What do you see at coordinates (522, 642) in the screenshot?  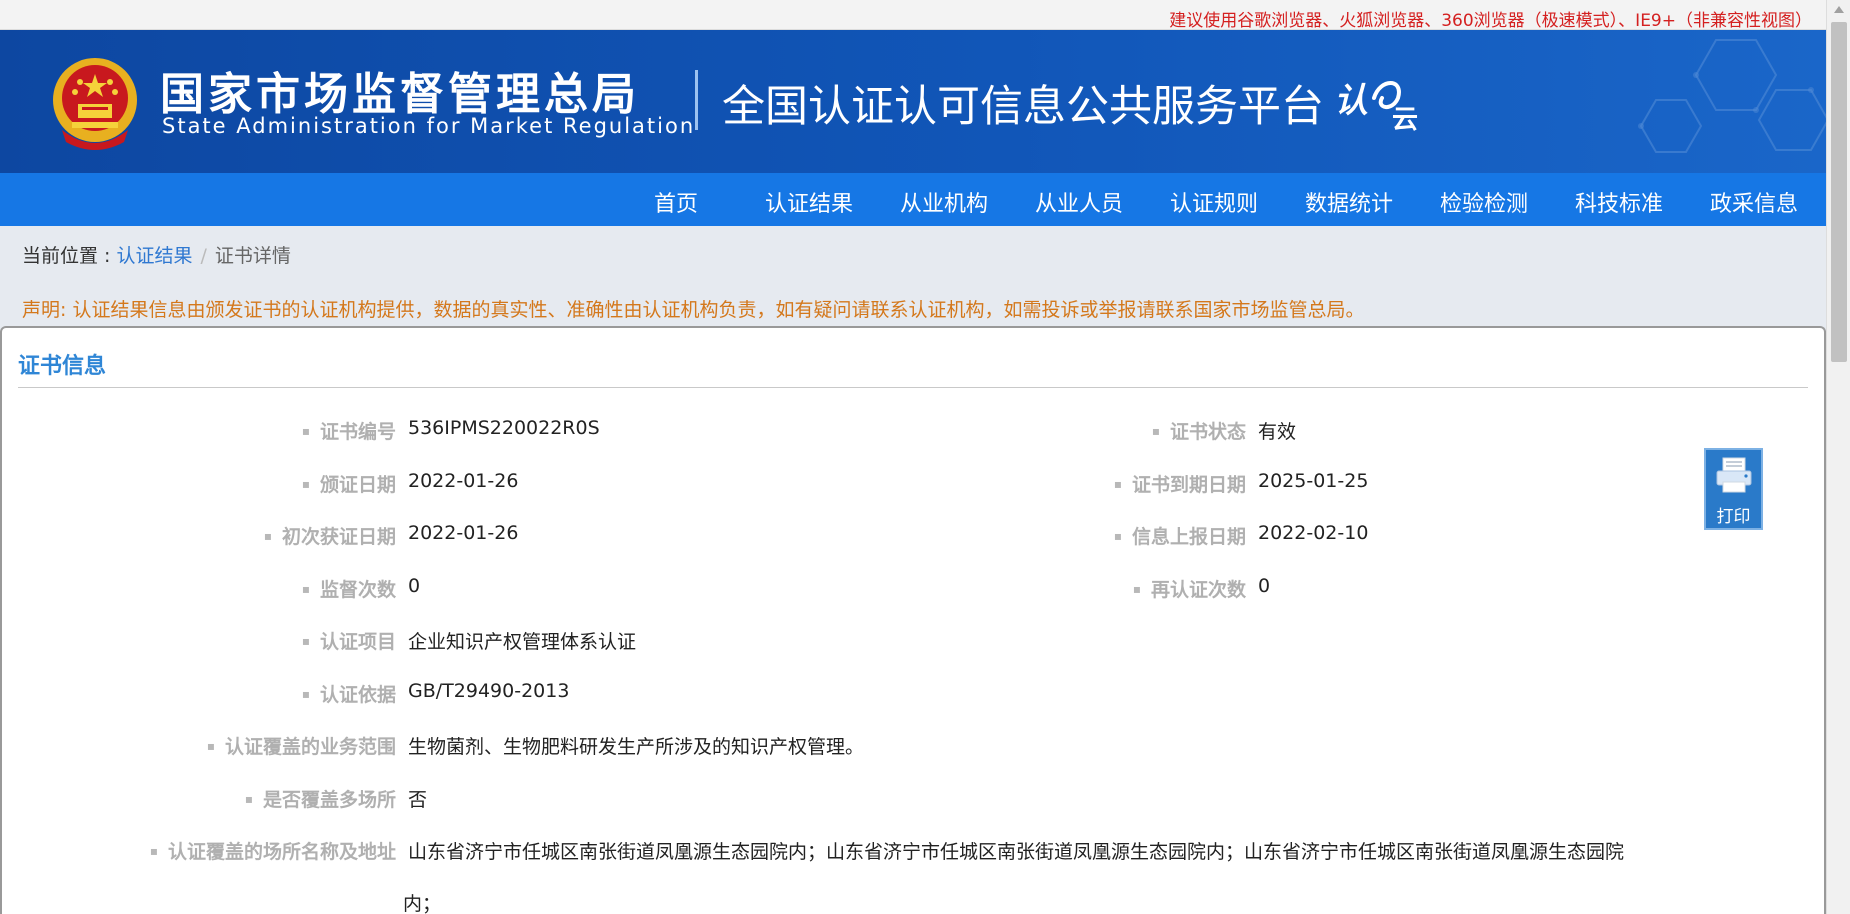 I see `cert-project-value: 企业知识产权管理体系认证` at bounding box center [522, 642].